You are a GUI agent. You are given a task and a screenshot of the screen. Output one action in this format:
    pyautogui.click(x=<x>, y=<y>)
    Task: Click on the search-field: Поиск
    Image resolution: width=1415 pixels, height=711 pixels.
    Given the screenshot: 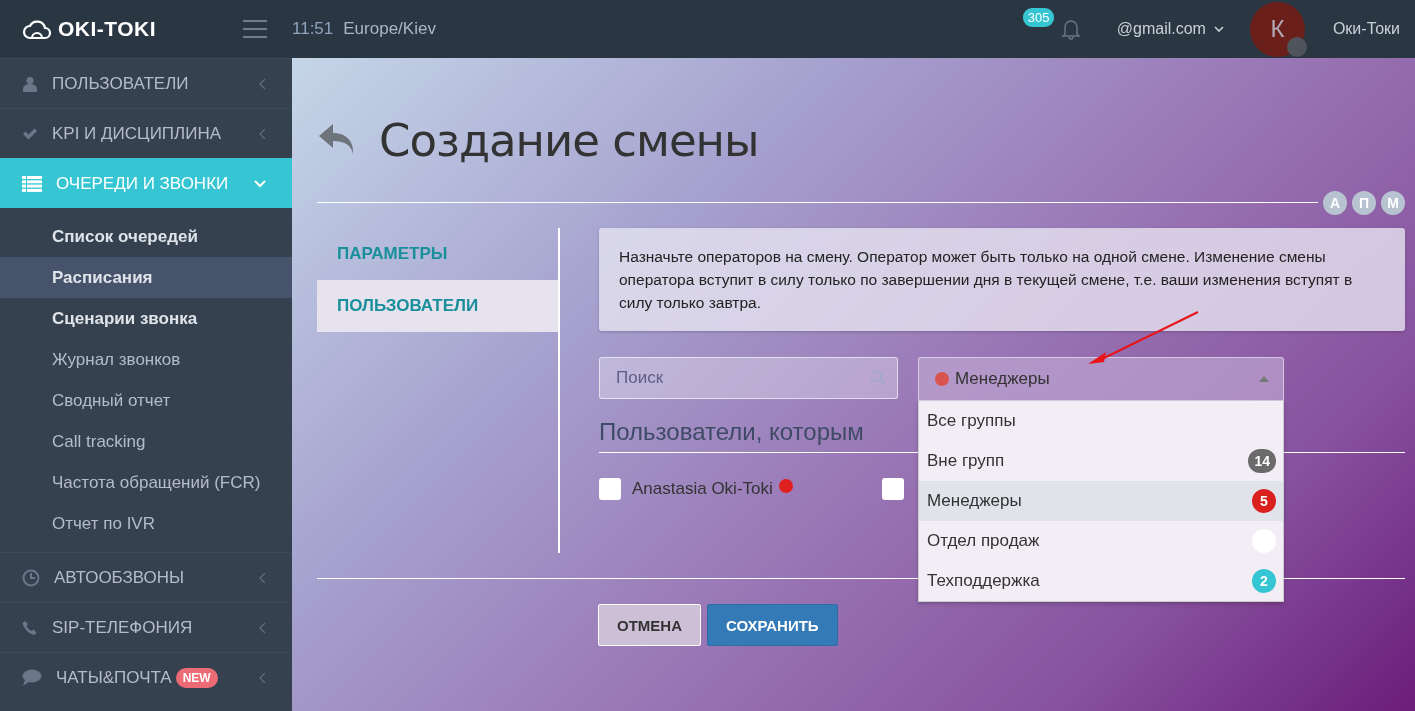 What is the action you would take?
    pyautogui.click(x=748, y=378)
    